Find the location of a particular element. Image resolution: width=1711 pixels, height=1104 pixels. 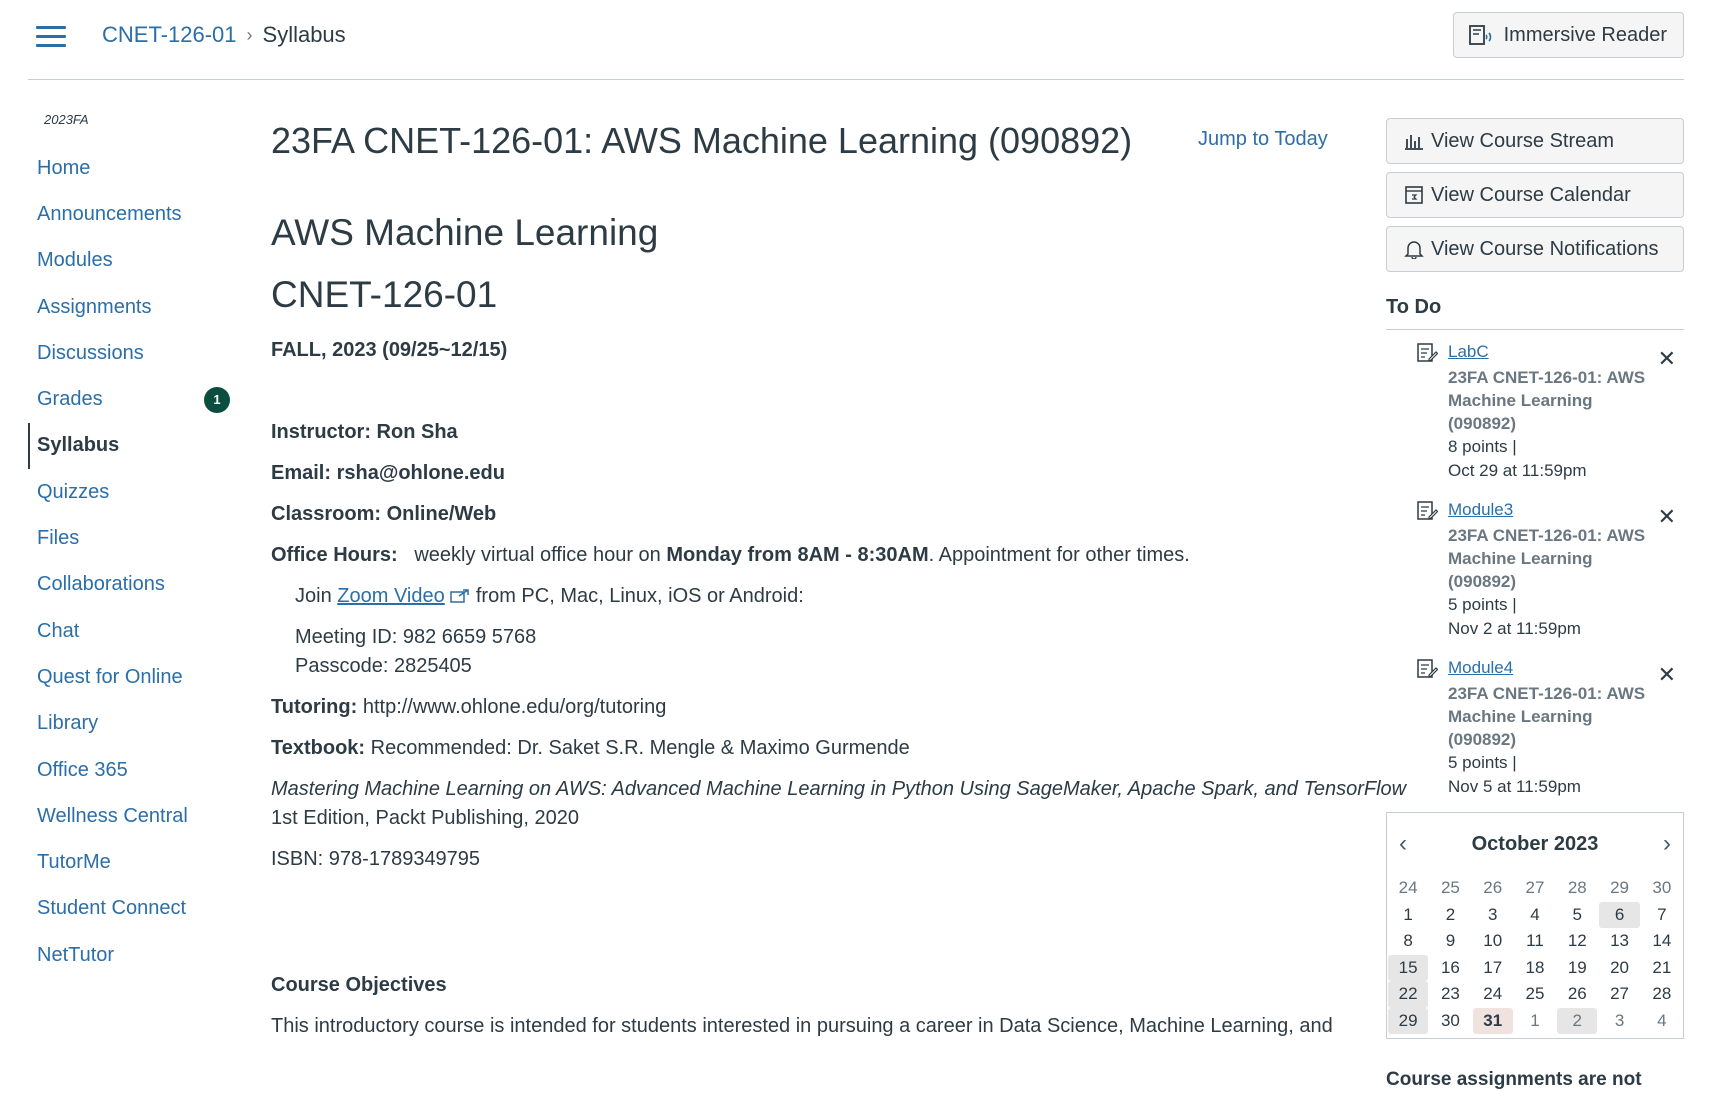

todo-title-link: Module3 is located at coordinates (1566, 510).